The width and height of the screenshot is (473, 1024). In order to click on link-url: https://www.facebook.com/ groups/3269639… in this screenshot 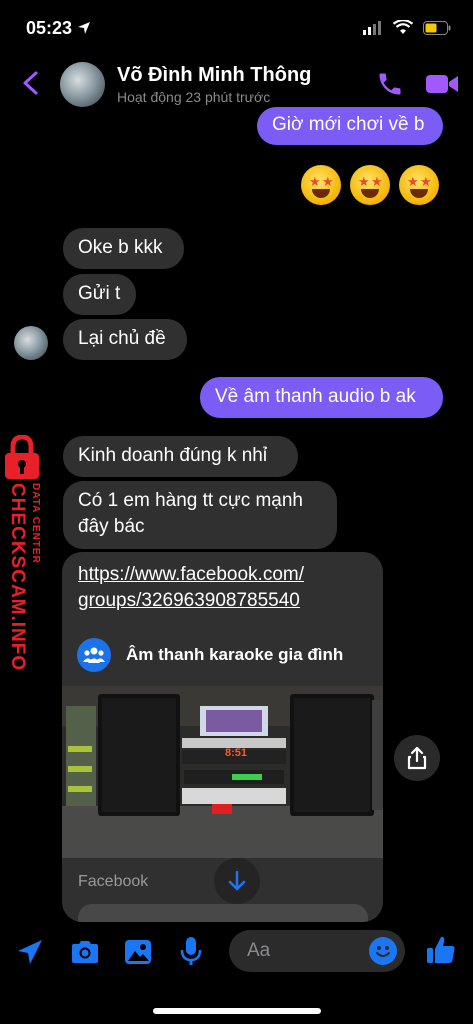, I will do `click(191, 588)`.